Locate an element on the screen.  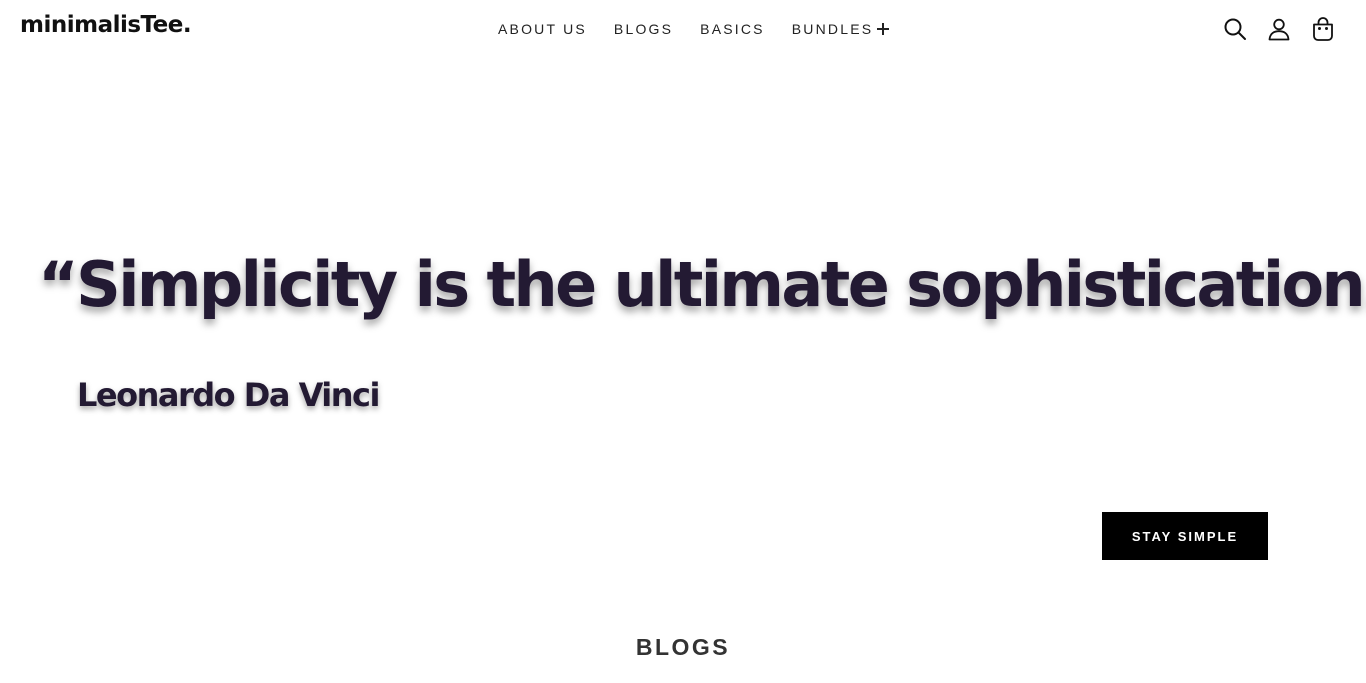
nav-item-about-us: ABOUT US is located at coordinates (542, 29).